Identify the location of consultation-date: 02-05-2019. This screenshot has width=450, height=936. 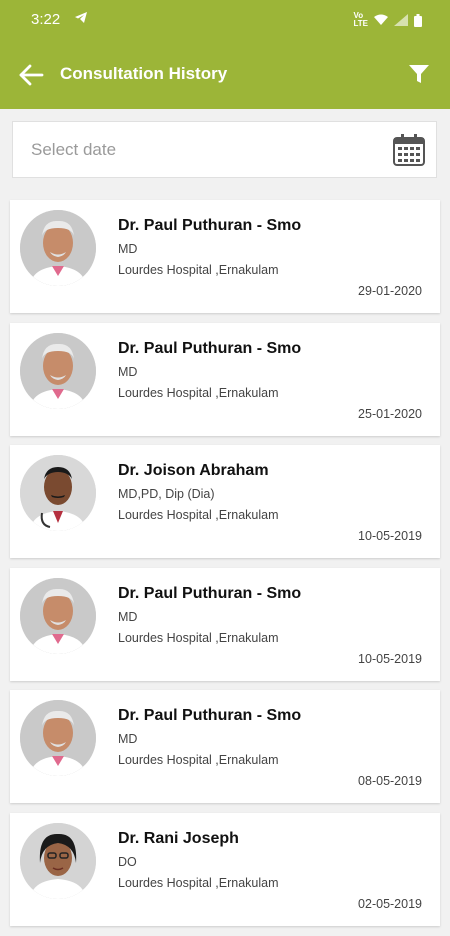
(390, 903).